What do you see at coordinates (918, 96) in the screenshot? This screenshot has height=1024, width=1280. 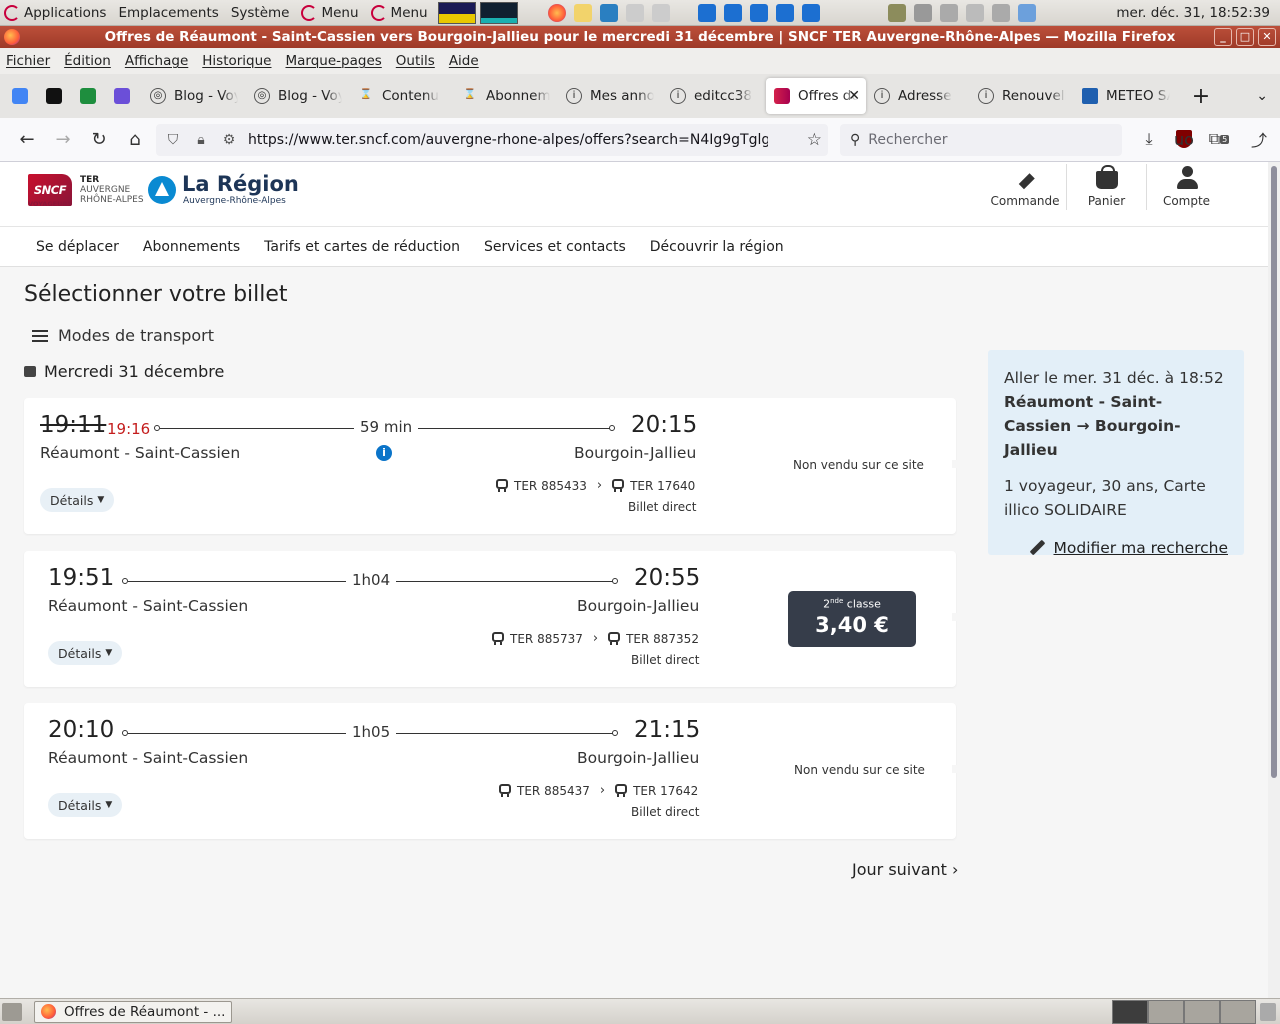 I see `tab-adresse: i Adresse` at bounding box center [918, 96].